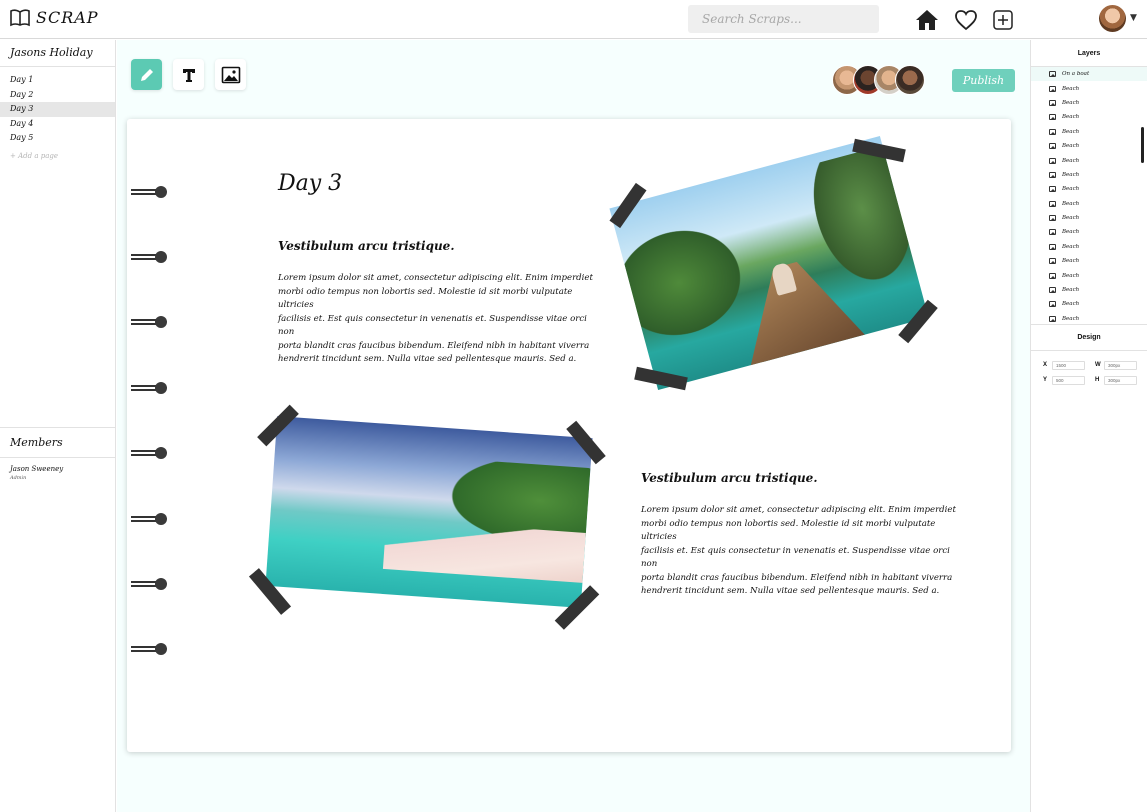 The width and height of the screenshot is (1147, 812). What do you see at coordinates (769, 263) in the screenshot?
I see `boat-in-lagoon-photo` at bounding box center [769, 263].